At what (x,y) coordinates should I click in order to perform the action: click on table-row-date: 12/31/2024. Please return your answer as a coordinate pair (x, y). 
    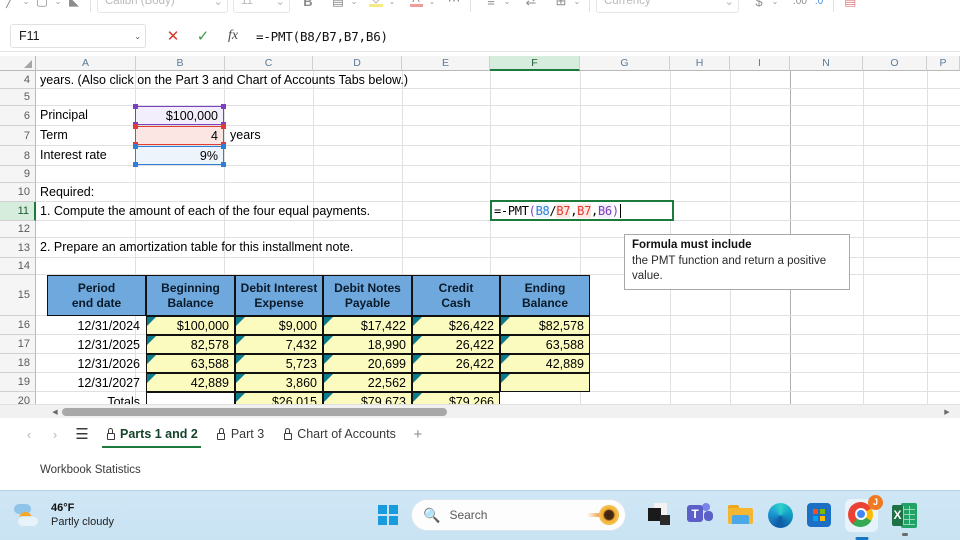
    Looking at the image, I should click on (96, 325).